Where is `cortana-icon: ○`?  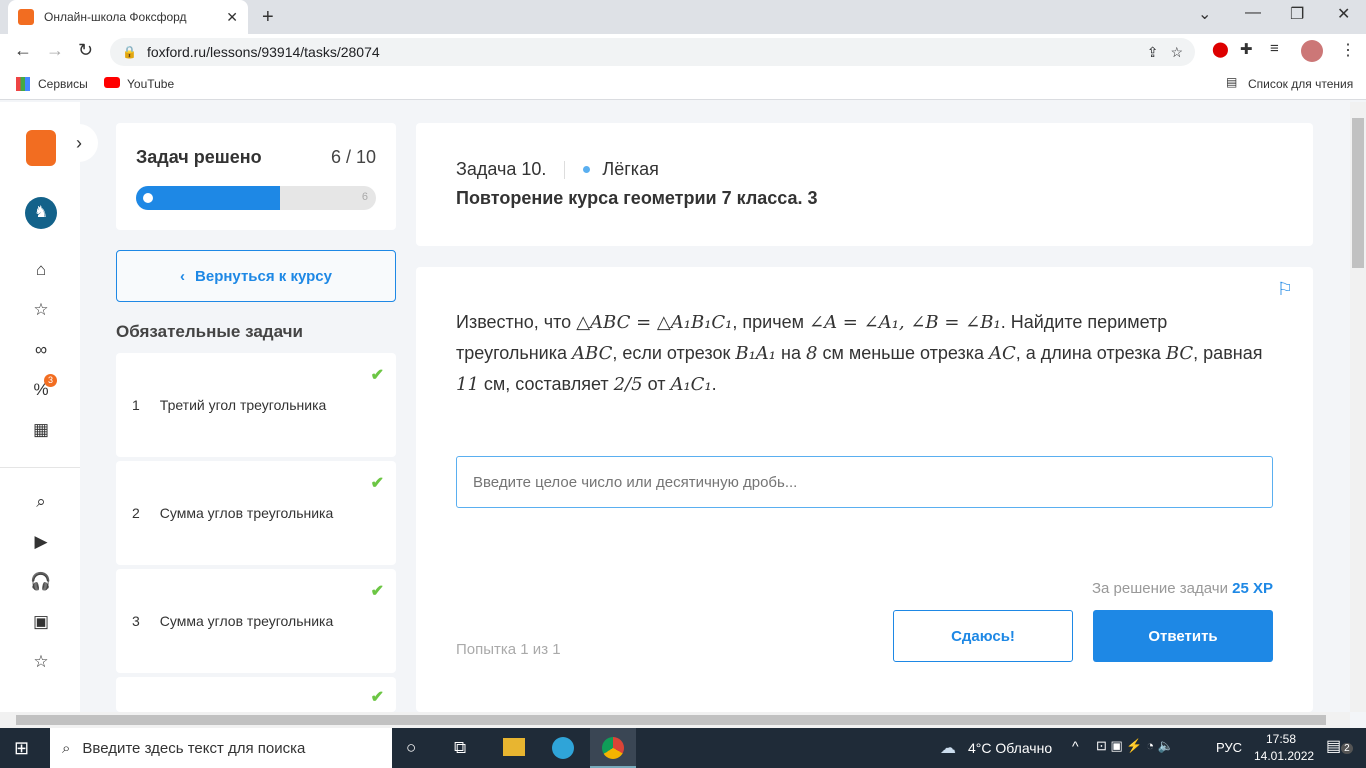 cortana-icon: ○ is located at coordinates (411, 748).